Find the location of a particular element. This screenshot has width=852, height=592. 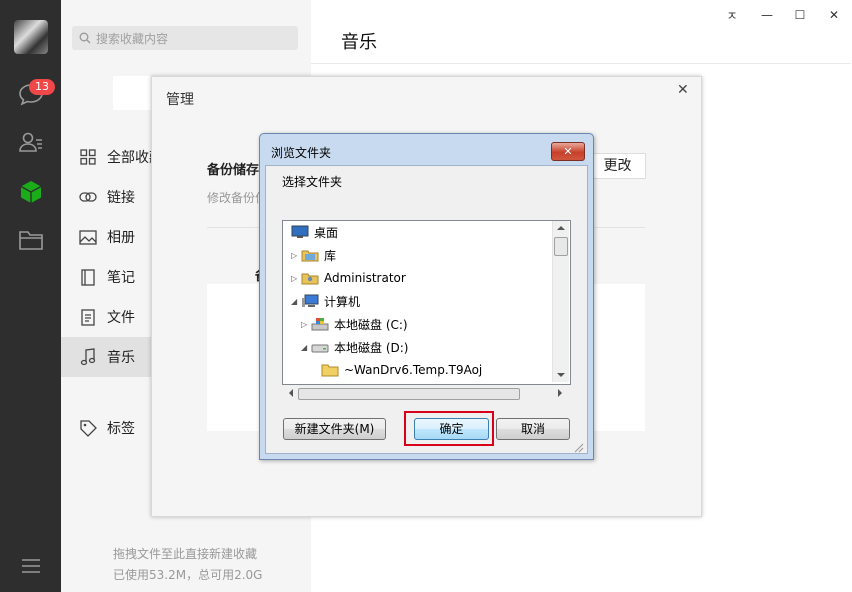

drive-icon is located at coordinates (320, 347).